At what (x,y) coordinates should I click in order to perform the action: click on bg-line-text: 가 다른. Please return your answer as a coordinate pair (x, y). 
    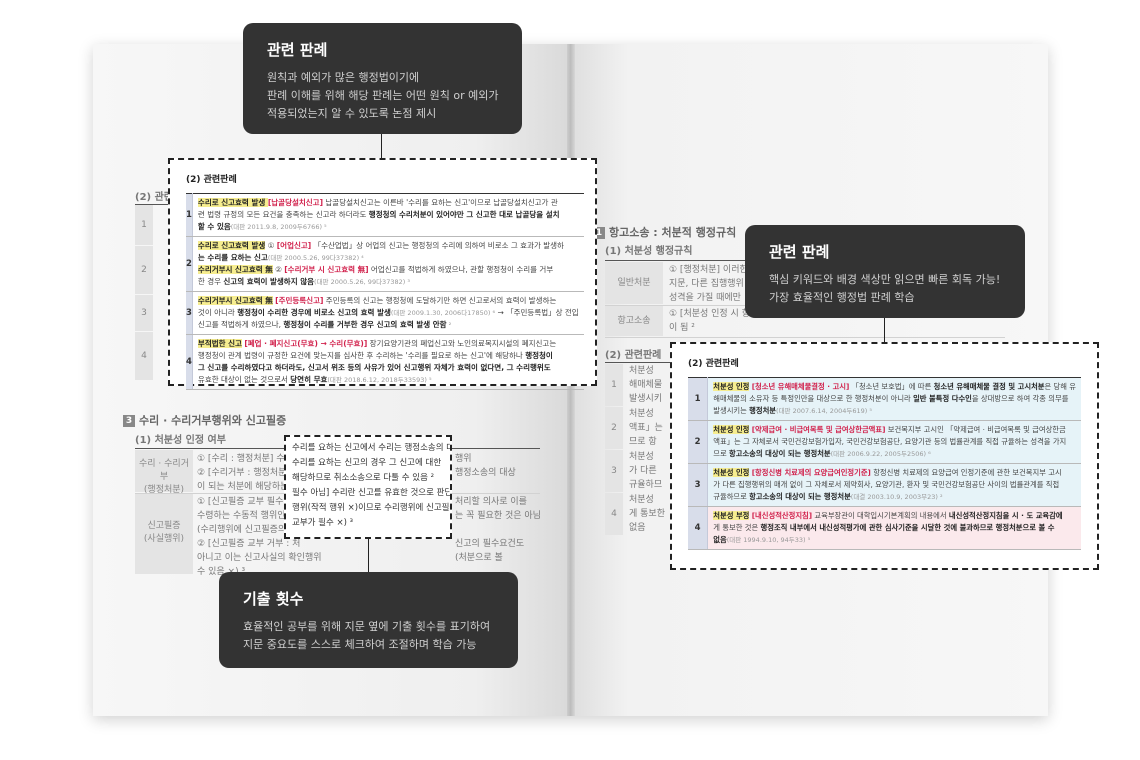
    Looking at the image, I should click on (643, 471).